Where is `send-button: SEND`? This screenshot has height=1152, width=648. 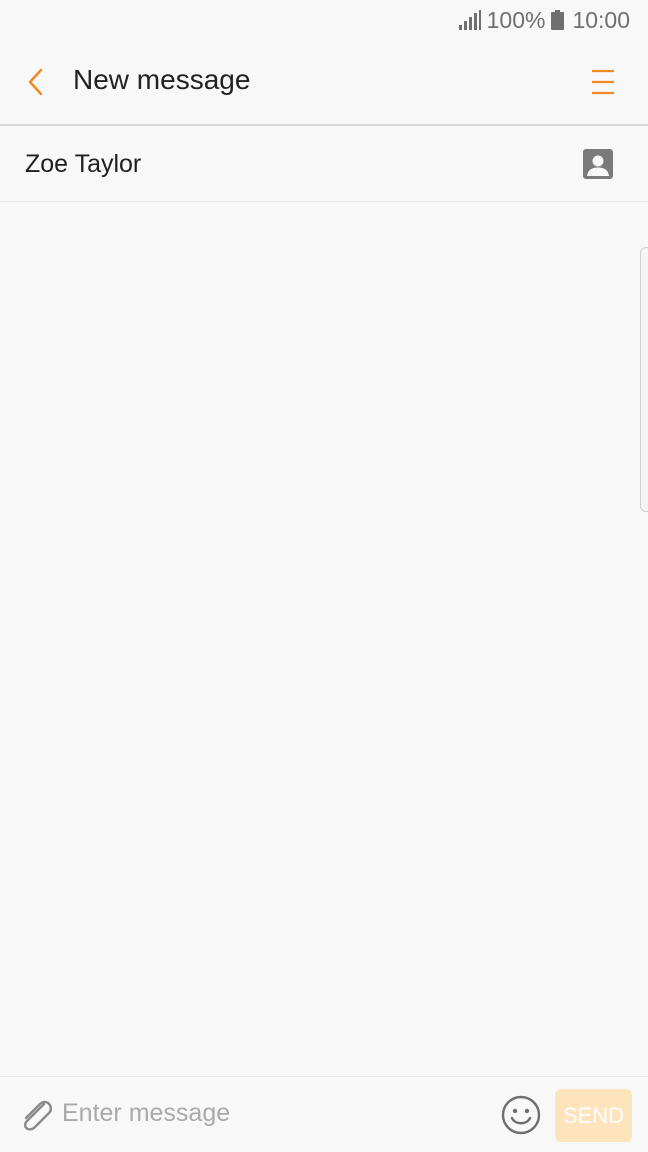
send-button: SEND is located at coordinates (593, 1115).